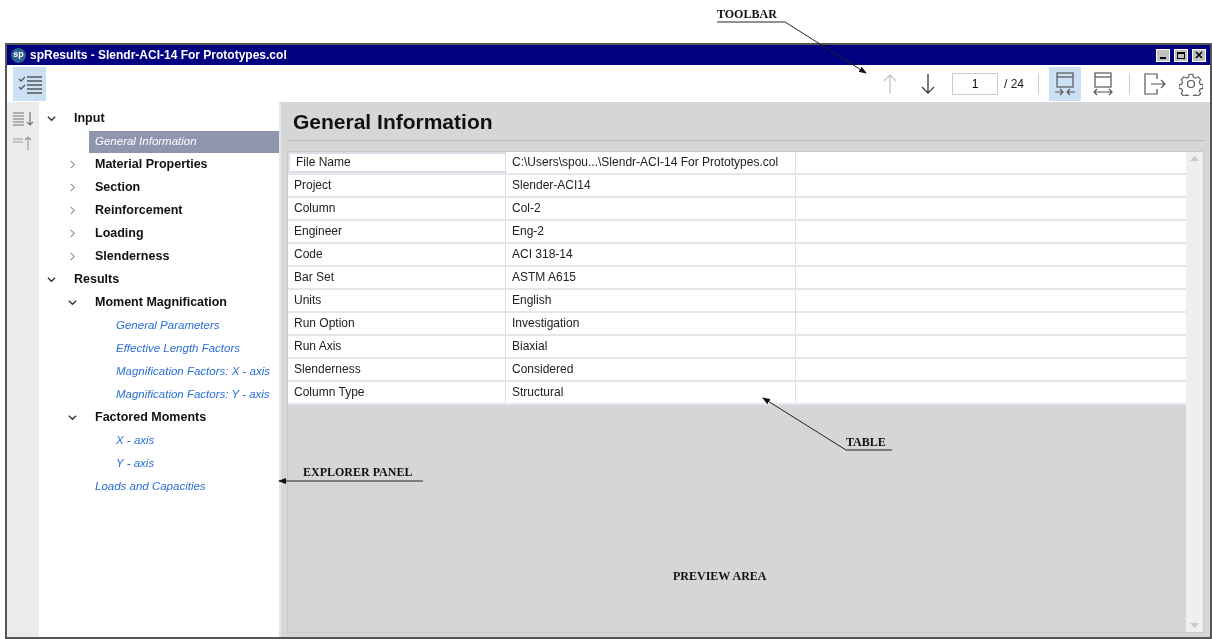 The height and width of the screenshot is (639, 1212). What do you see at coordinates (928, 83) in the screenshot?
I see `arrow-down-icon` at bounding box center [928, 83].